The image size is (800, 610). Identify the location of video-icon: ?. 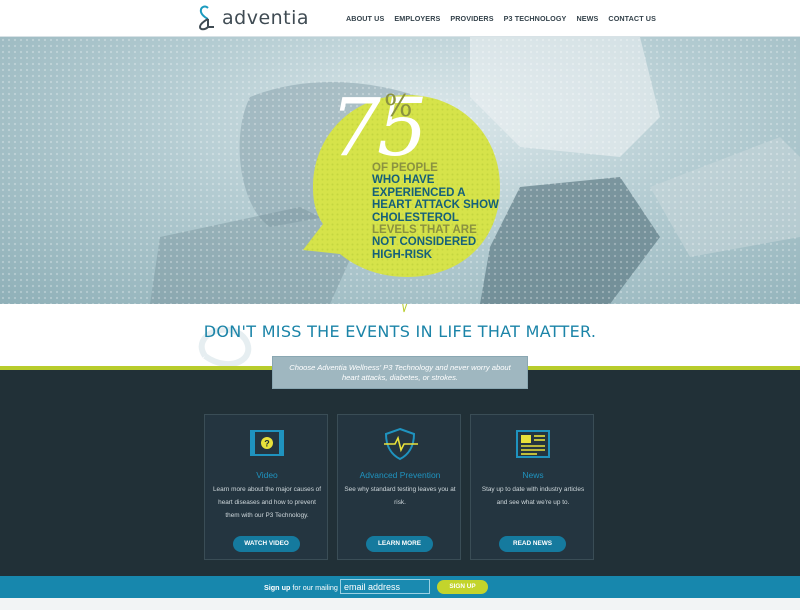
(267, 443).